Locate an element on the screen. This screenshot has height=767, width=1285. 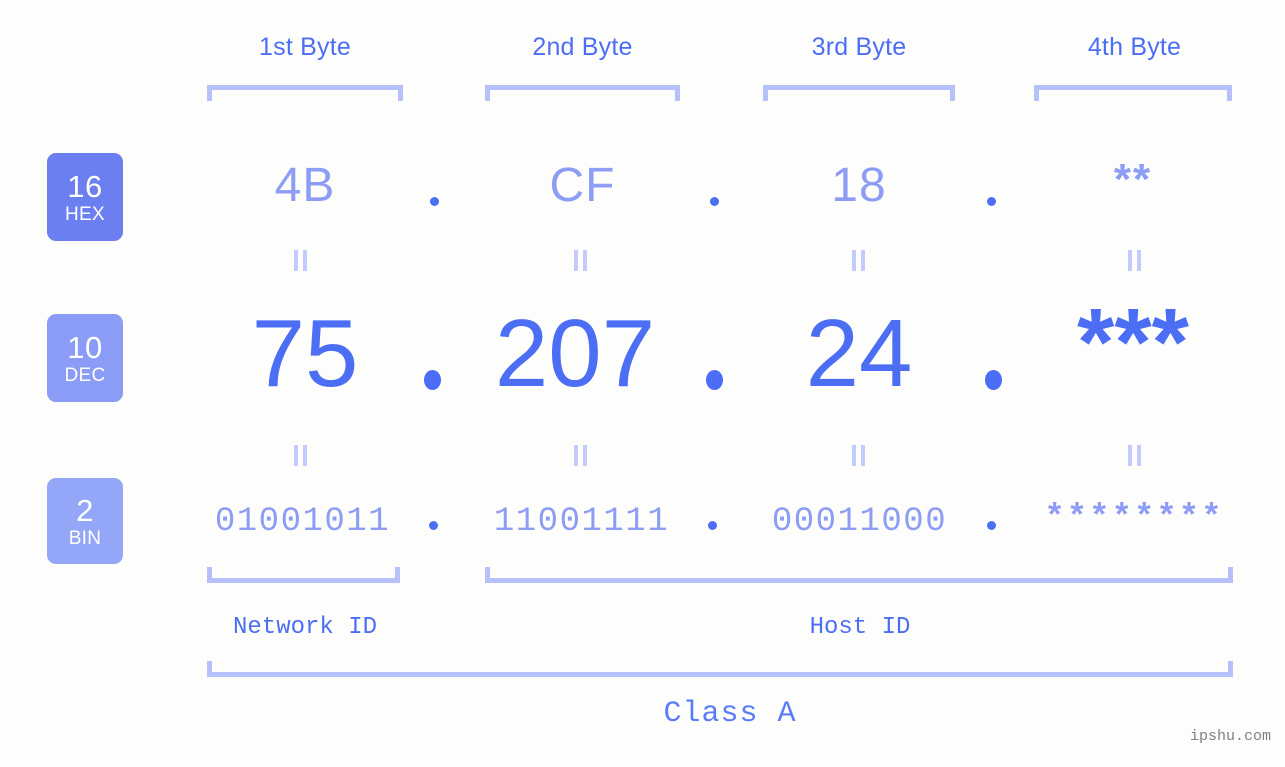
base-badge-bin-label: BIN is located at coordinates (85, 538).